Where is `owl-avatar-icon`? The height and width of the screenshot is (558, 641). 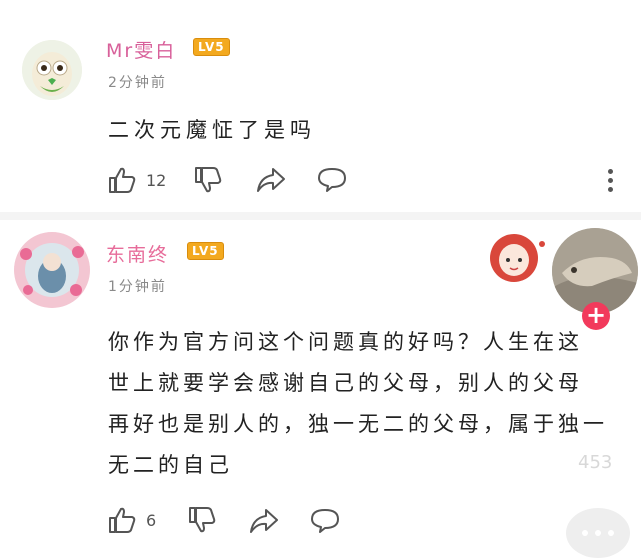
owl-avatar-icon is located at coordinates (52, 70).